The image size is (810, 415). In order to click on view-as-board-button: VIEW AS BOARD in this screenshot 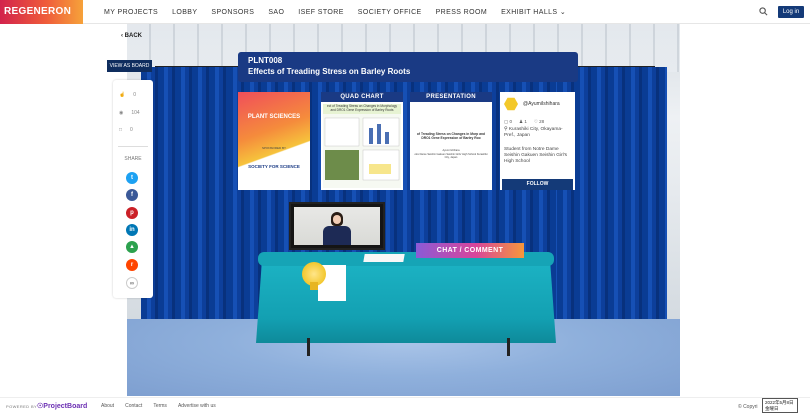, I will do `click(129, 66)`.